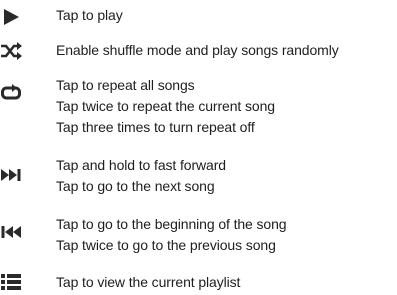 This screenshot has width=397, height=295. I want to click on item-line: Tap twice to go to the previous song, so click(166, 245).